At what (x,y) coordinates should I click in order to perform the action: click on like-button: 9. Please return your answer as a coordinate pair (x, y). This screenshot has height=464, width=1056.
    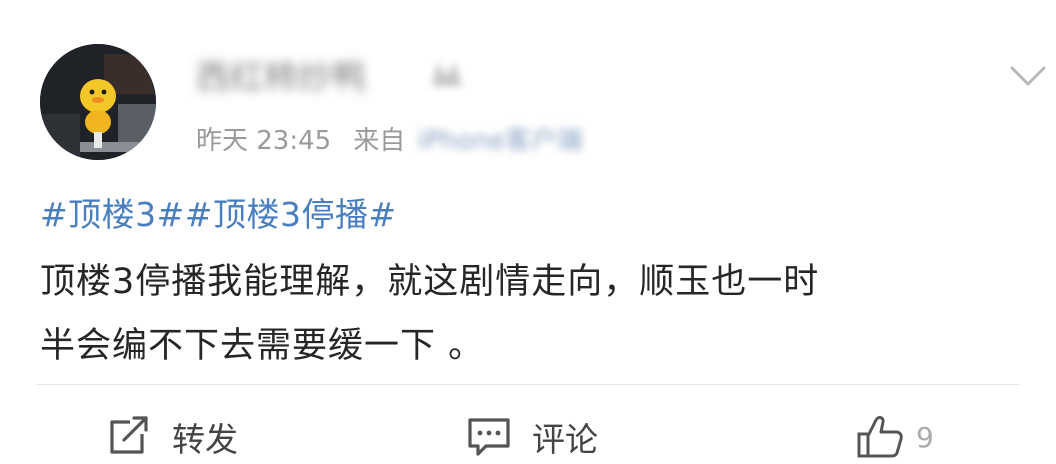
    Looking at the image, I should click on (895, 437).